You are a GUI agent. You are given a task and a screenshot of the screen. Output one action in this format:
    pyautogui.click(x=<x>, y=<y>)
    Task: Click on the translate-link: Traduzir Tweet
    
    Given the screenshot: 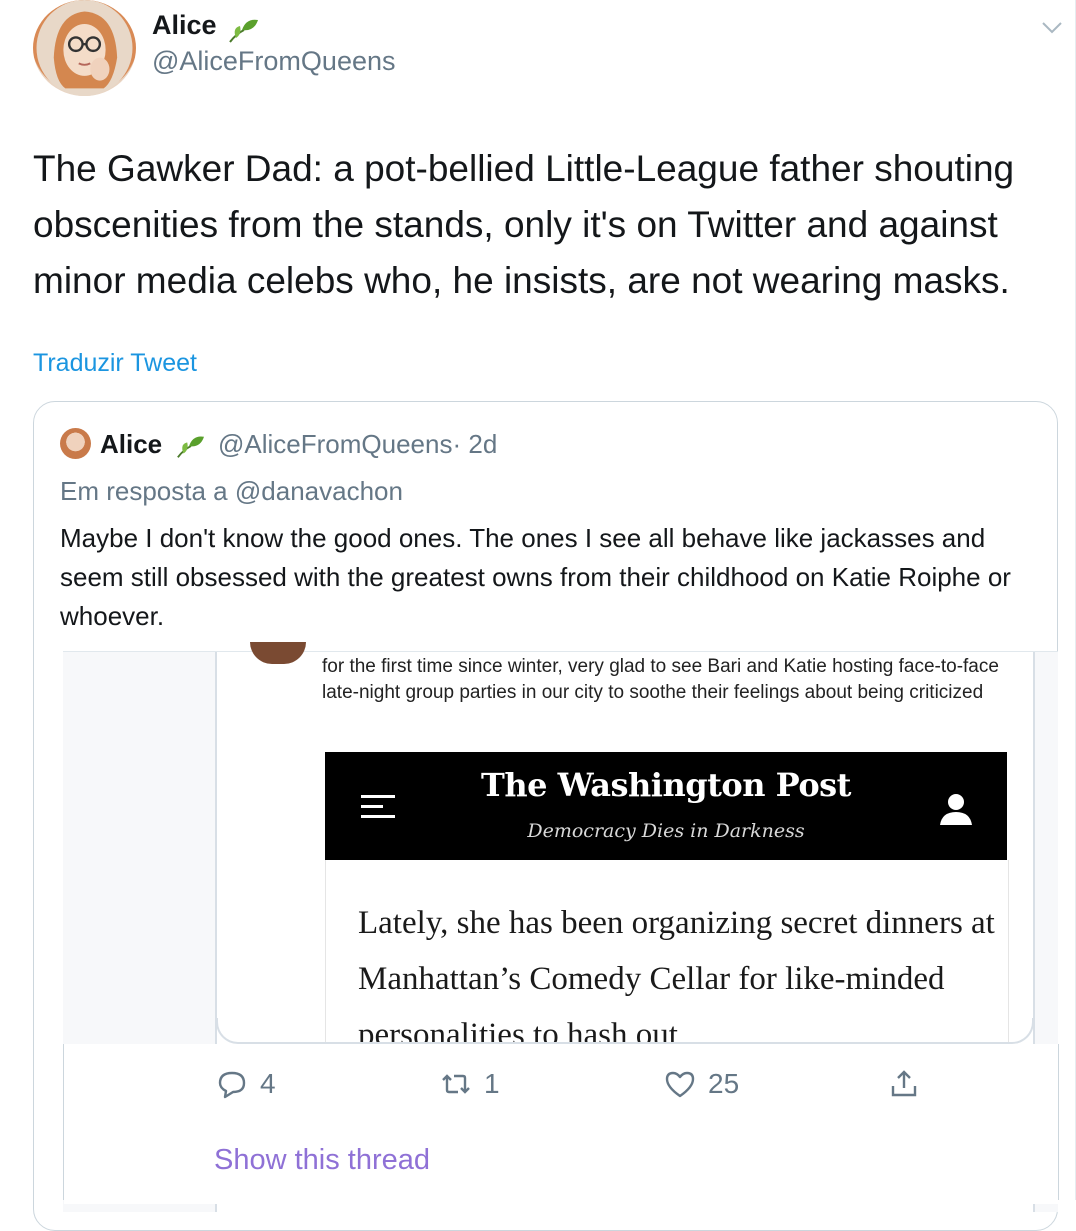 What is the action you would take?
    pyautogui.click(x=115, y=363)
    